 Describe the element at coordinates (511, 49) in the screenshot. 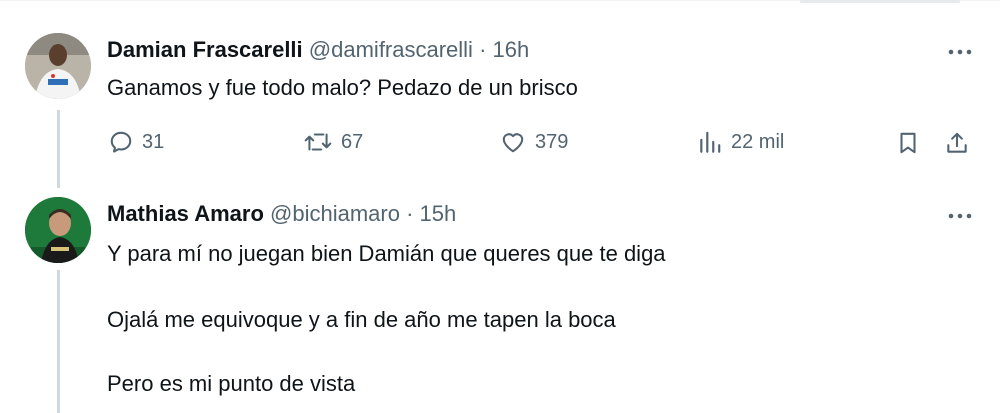

I see `timestamp: 16h` at that location.